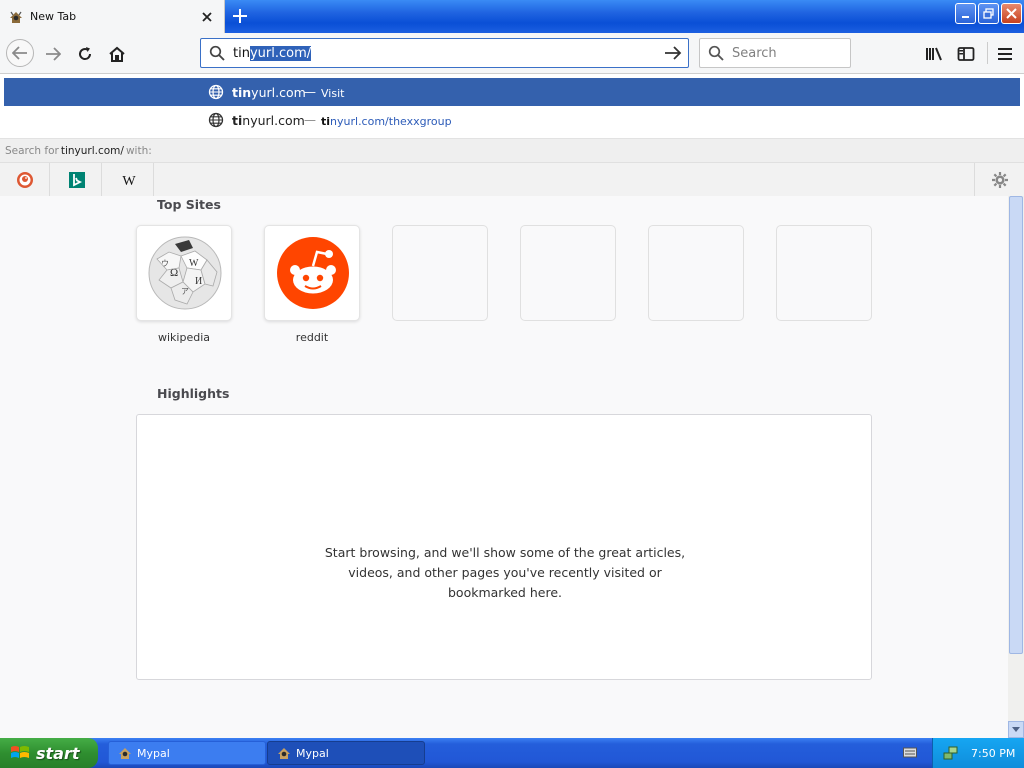 Image resolution: width=1024 pixels, height=768 pixels. I want to click on autocomplete-row-visit: tinyurl.com — Visit, so click(512, 92).